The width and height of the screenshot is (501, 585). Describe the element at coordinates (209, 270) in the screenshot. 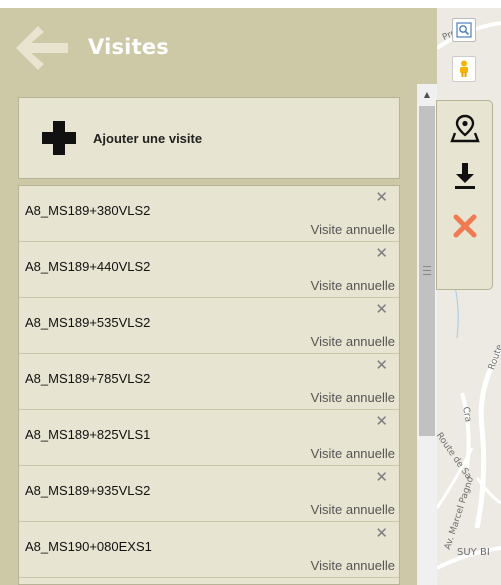

I see `visit-row: A8_MS189+440VLS2 ✕ Visite annuelle` at that location.